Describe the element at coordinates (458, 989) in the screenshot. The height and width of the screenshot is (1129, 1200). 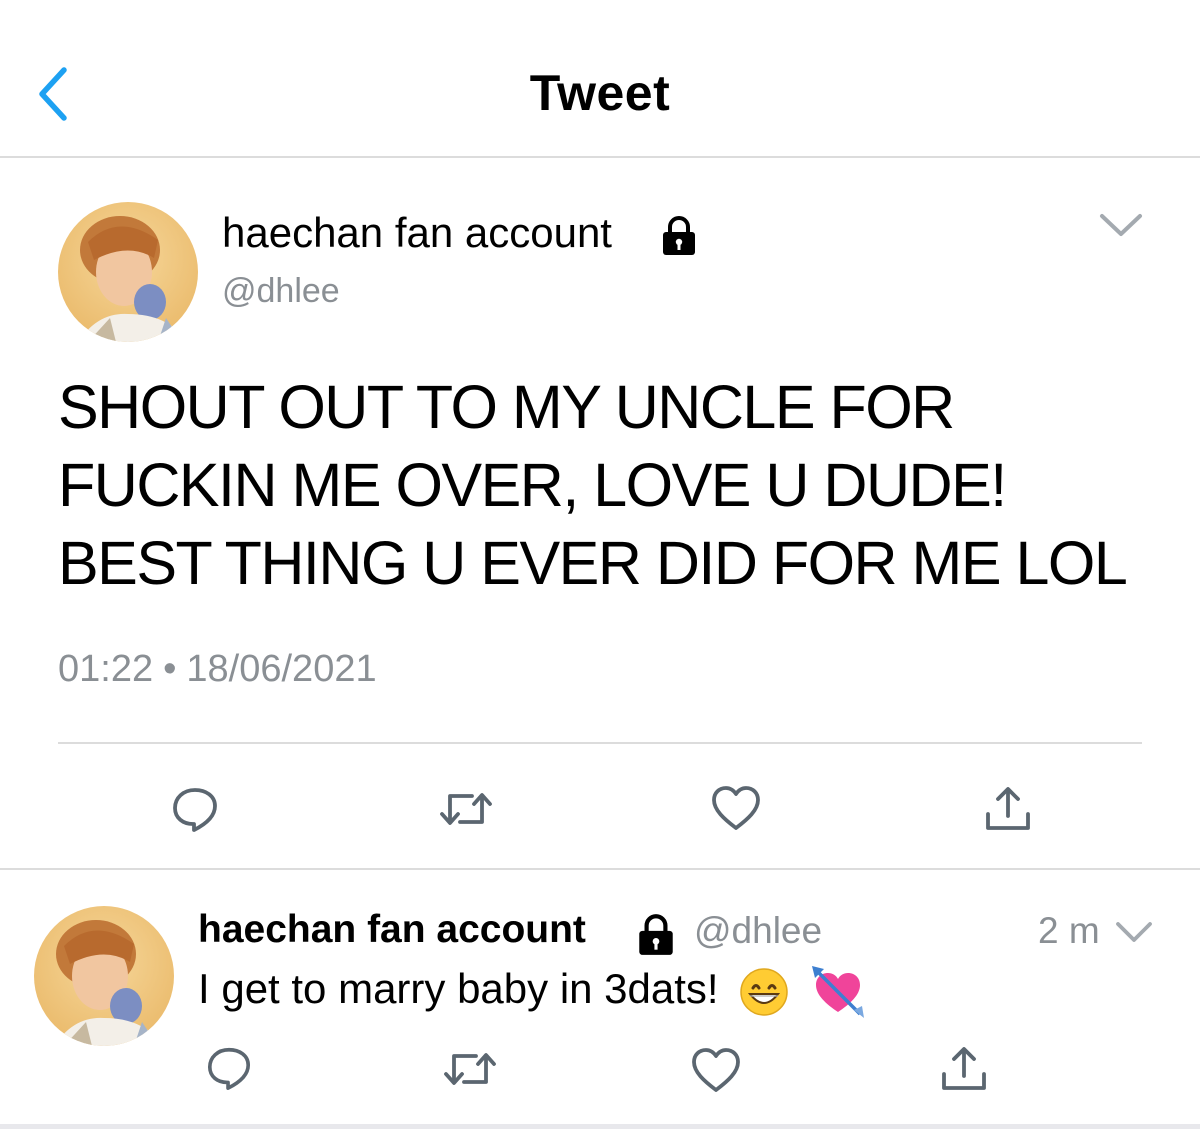
I see `reply-text: I get to marry baby in 3dats!` at that location.